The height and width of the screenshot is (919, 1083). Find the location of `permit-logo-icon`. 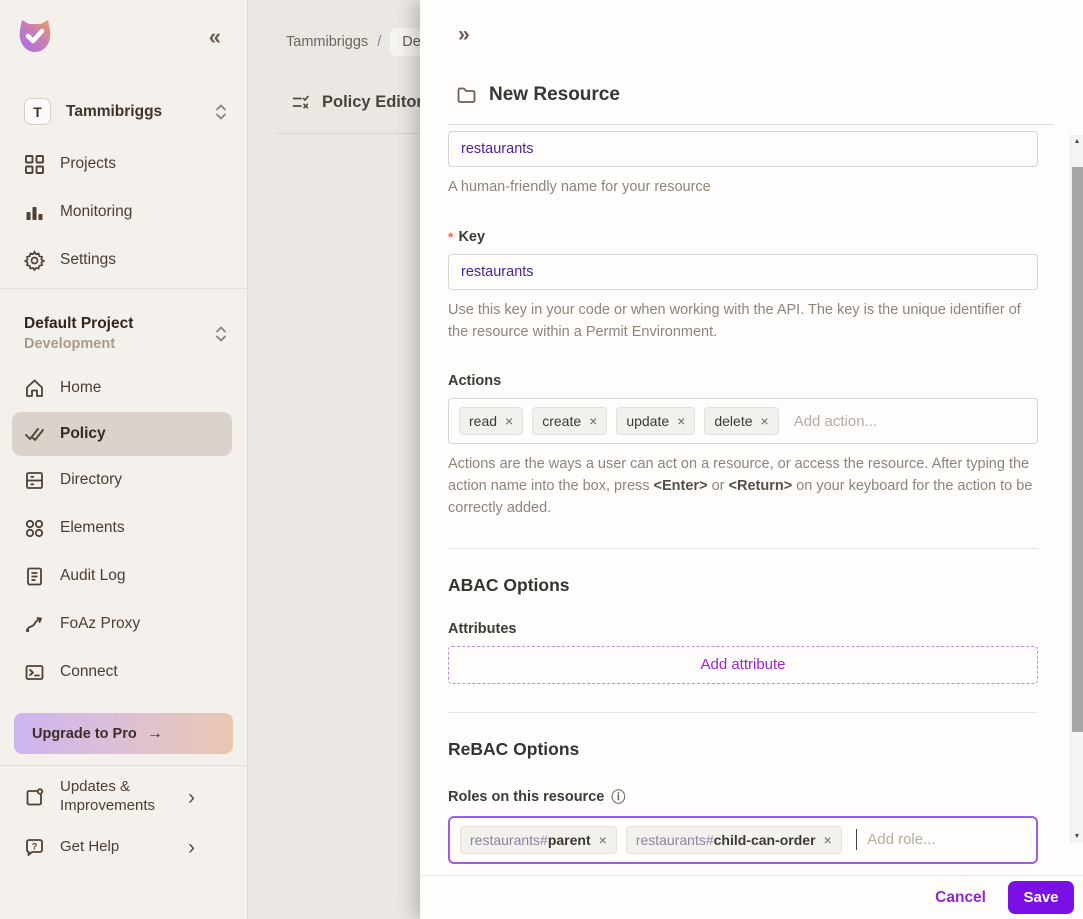

permit-logo-icon is located at coordinates (35, 36).